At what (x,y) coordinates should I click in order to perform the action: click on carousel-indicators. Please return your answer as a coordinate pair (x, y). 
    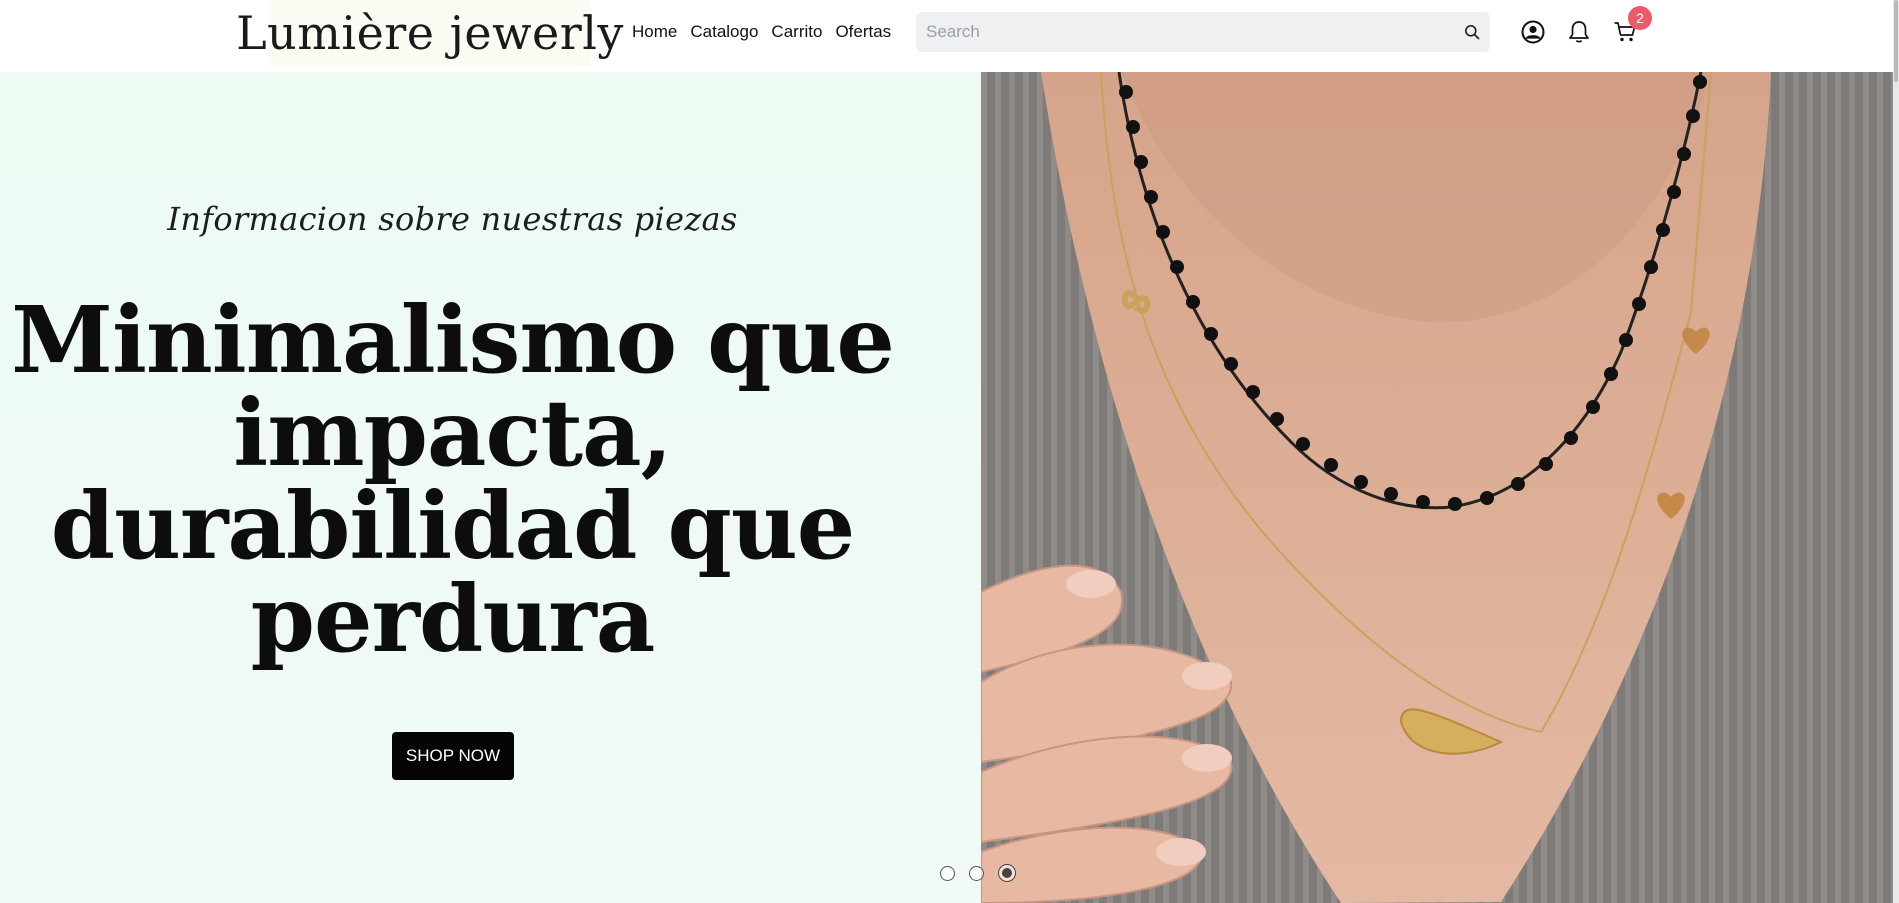
    Looking at the image, I should click on (978, 873).